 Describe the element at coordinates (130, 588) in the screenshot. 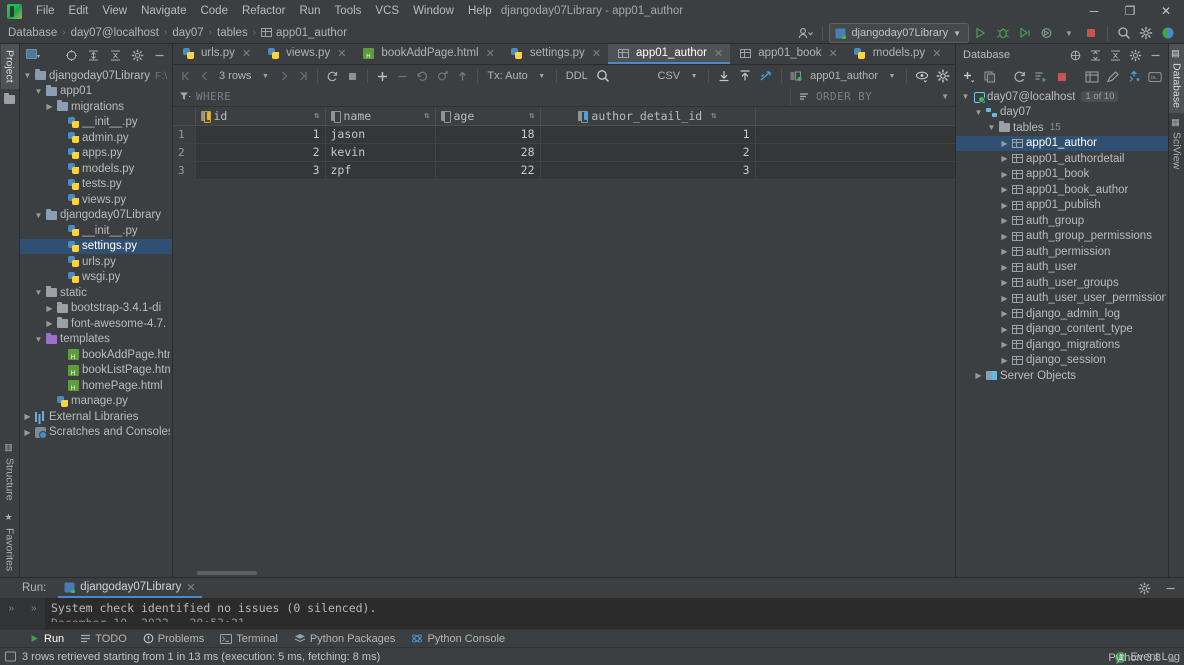

I see `run-tab: djangoday07Library ✕` at that location.